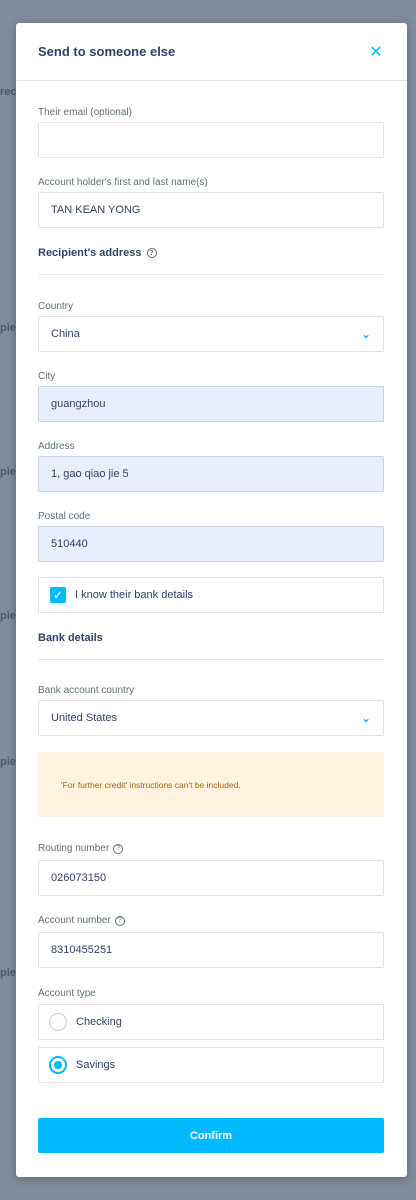 The width and height of the screenshot is (416, 1200). Describe the element at coordinates (47, 376) in the screenshot. I see `city-label: City` at that location.